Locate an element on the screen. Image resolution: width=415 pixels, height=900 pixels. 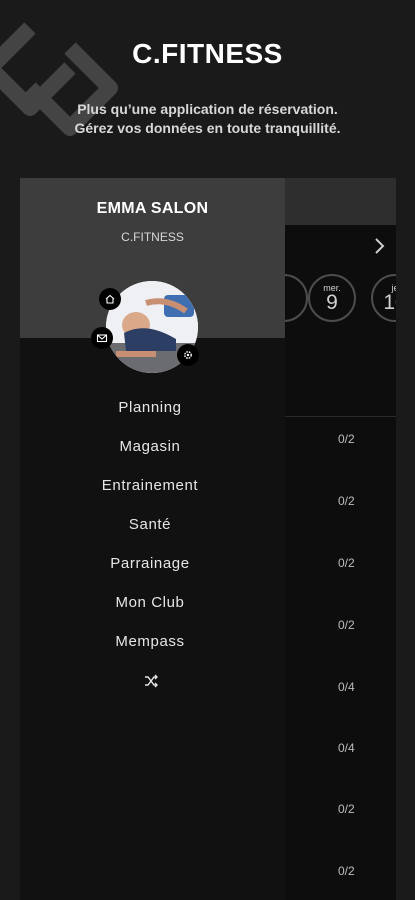
divider is located at coordinates (340, 416).